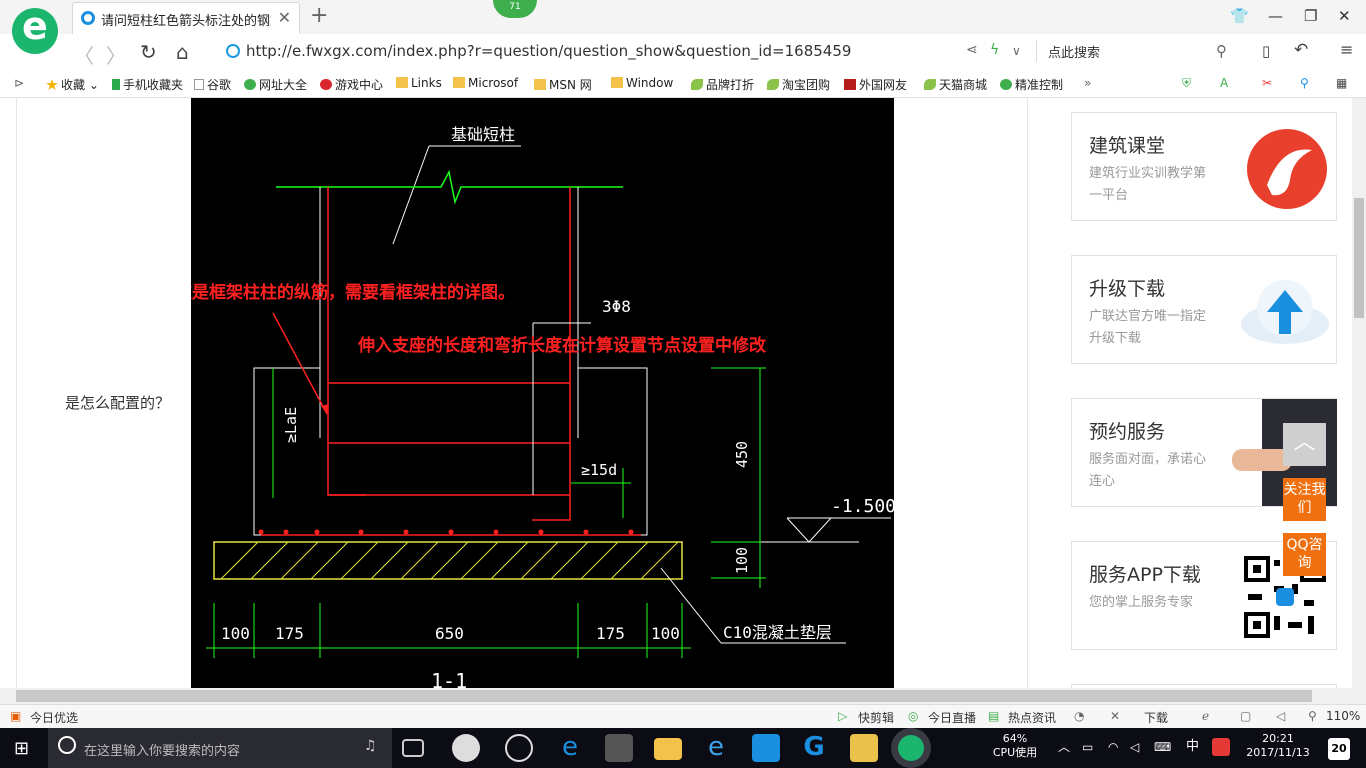  What do you see at coordinates (275, 84) in the screenshot?
I see `bookmark-item: 网址大全` at bounding box center [275, 84].